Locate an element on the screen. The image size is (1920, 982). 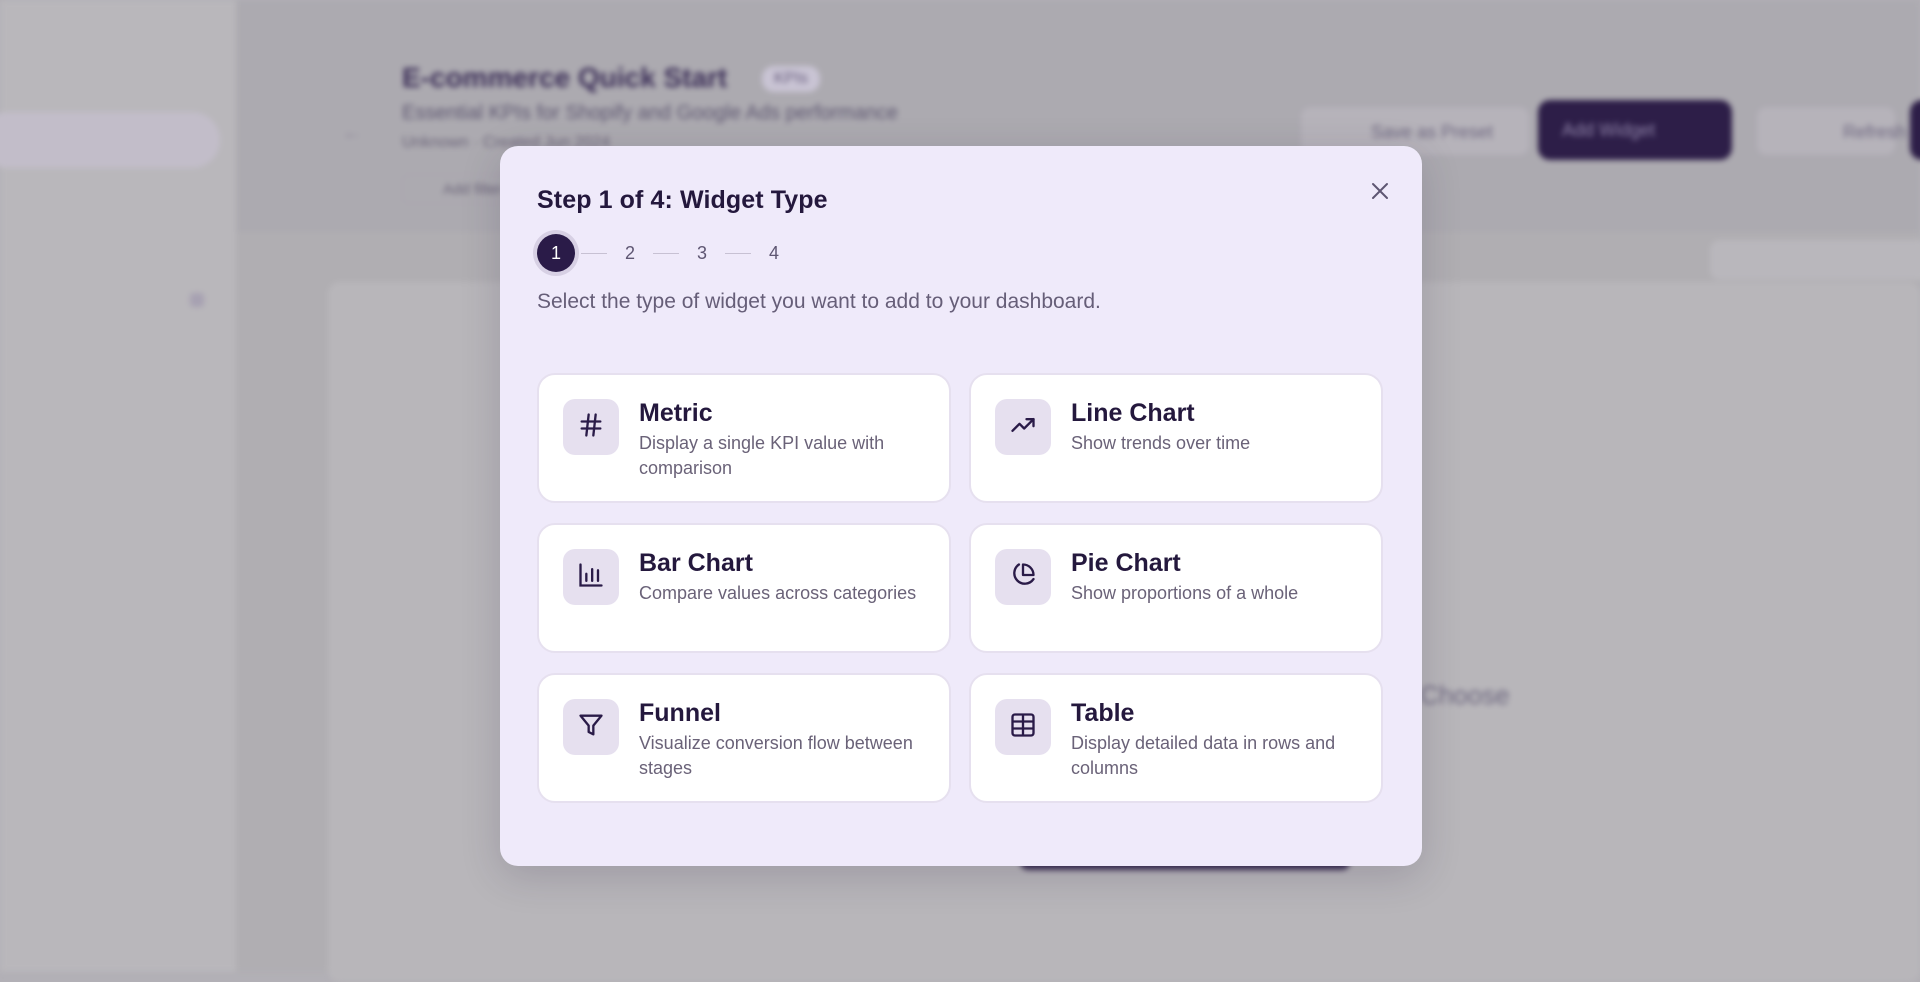
more-button is located at coordinates (1915, 130).